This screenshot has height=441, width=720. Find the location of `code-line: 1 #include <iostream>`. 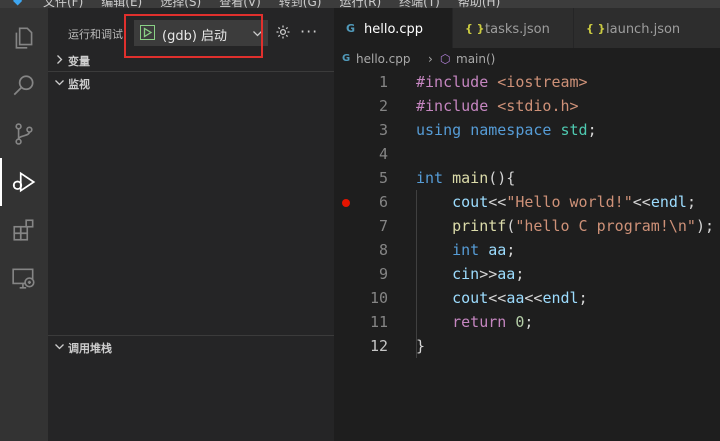

code-line: 1 #include <iostream> is located at coordinates (527, 82).